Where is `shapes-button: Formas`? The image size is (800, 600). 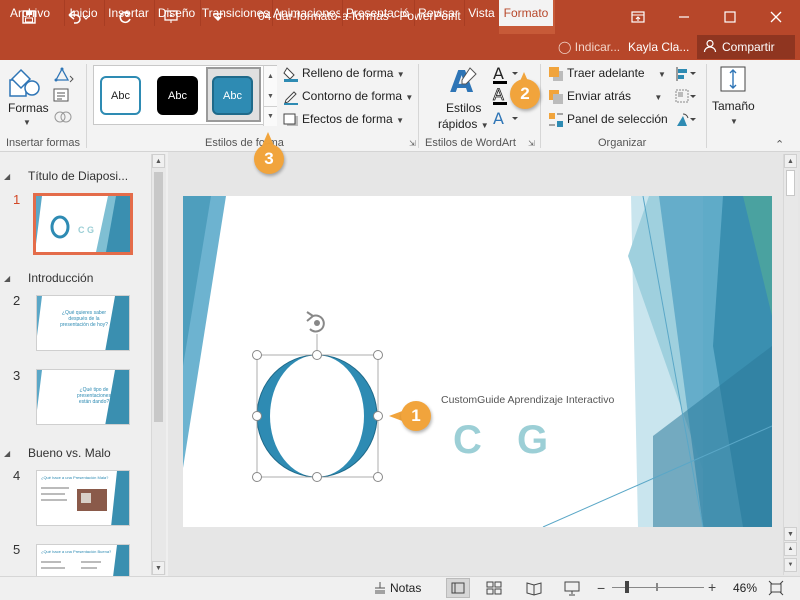
shapes-button: Formas is located at coordinates (28, 108).